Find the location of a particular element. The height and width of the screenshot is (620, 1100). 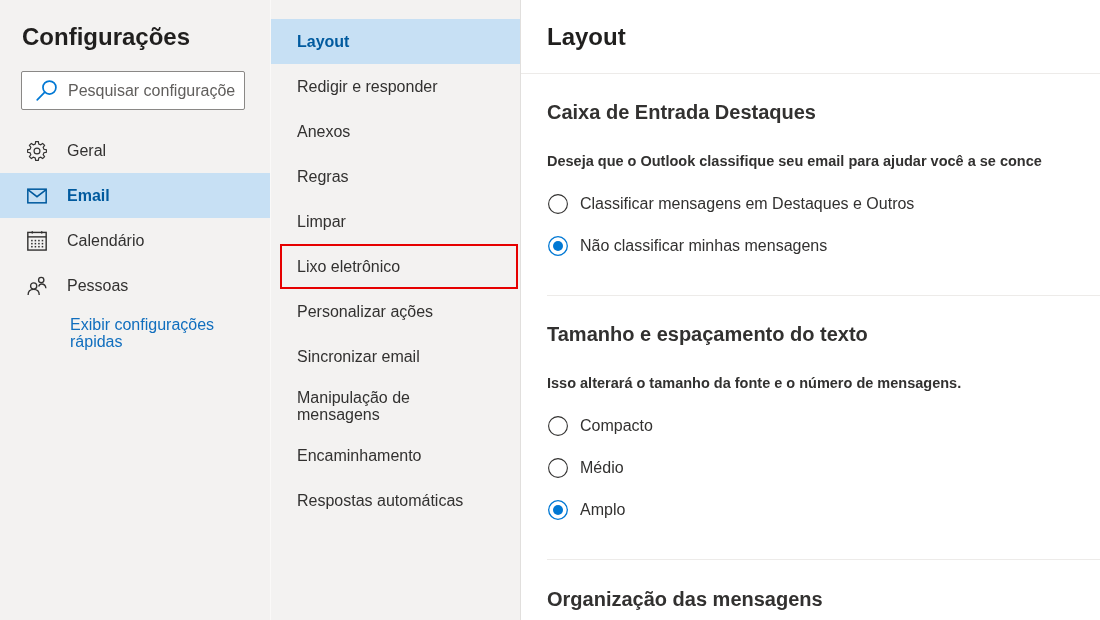

submenu-item: Layout is located at coordinates (395, 41).